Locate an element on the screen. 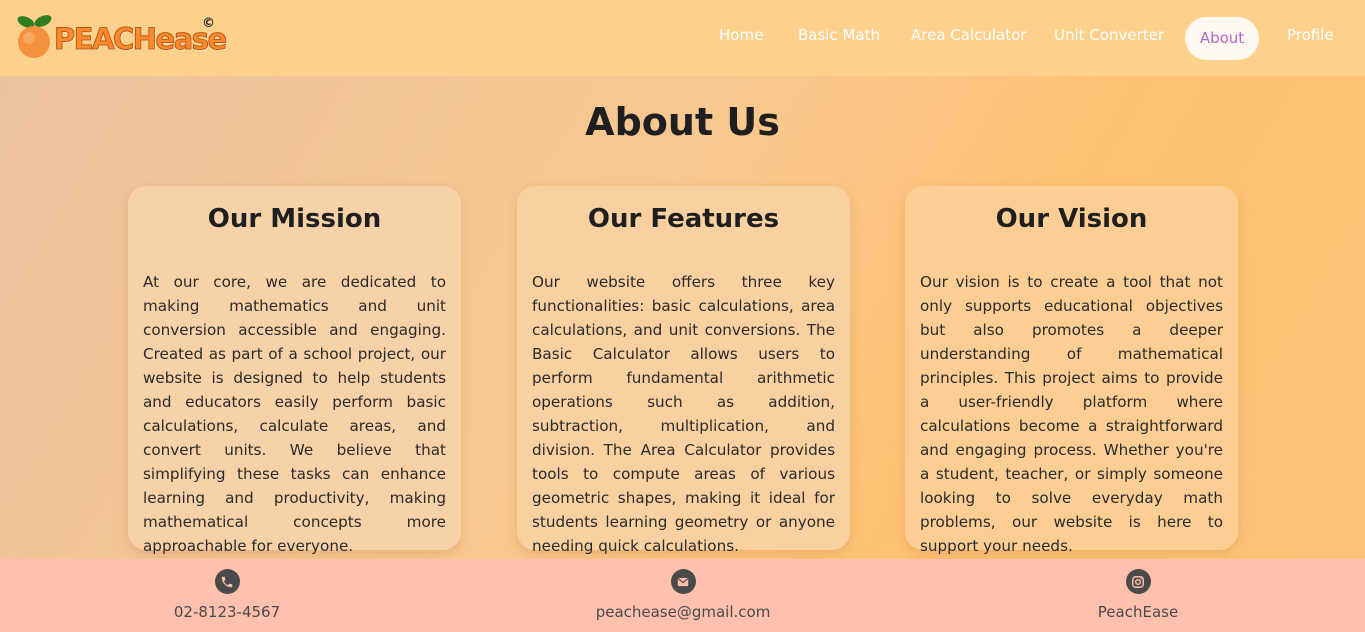 The image size is (1365, 632). phone-text: 02-8123-4567 is located at coordinates (227, 612).